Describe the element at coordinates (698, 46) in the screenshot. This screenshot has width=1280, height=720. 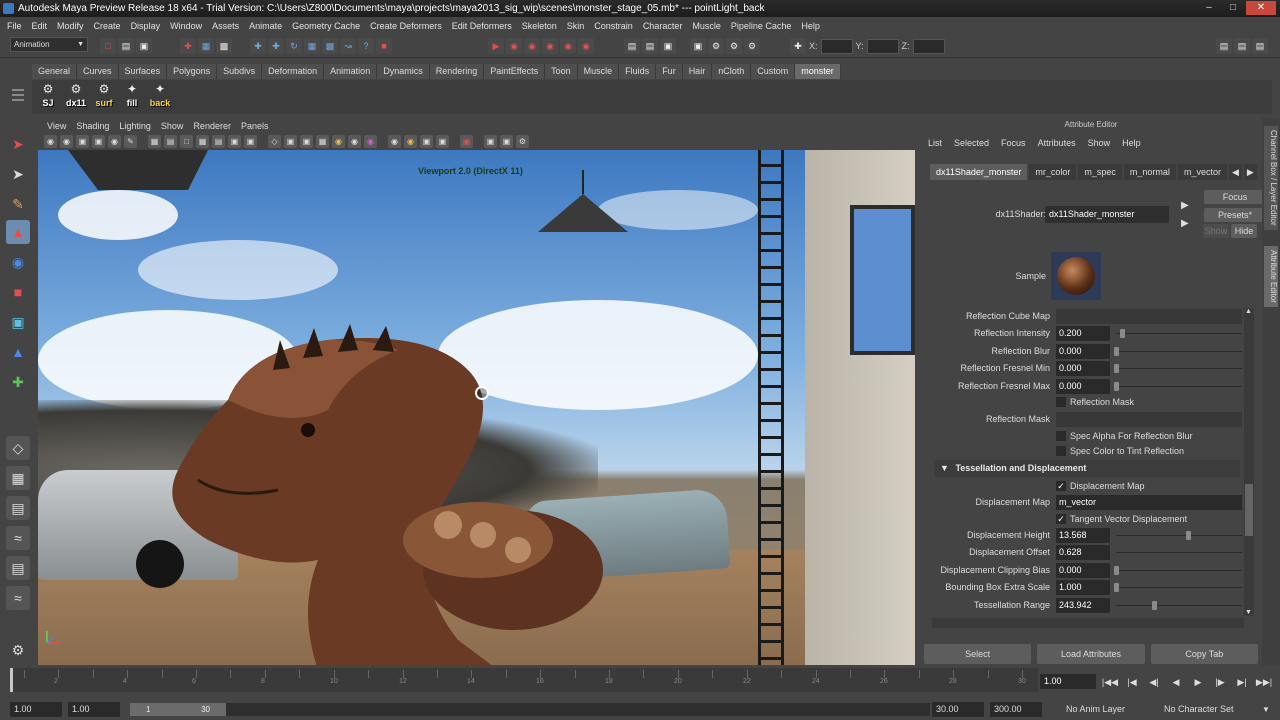
I see `absolute-transform-icon: ▣` at that location.